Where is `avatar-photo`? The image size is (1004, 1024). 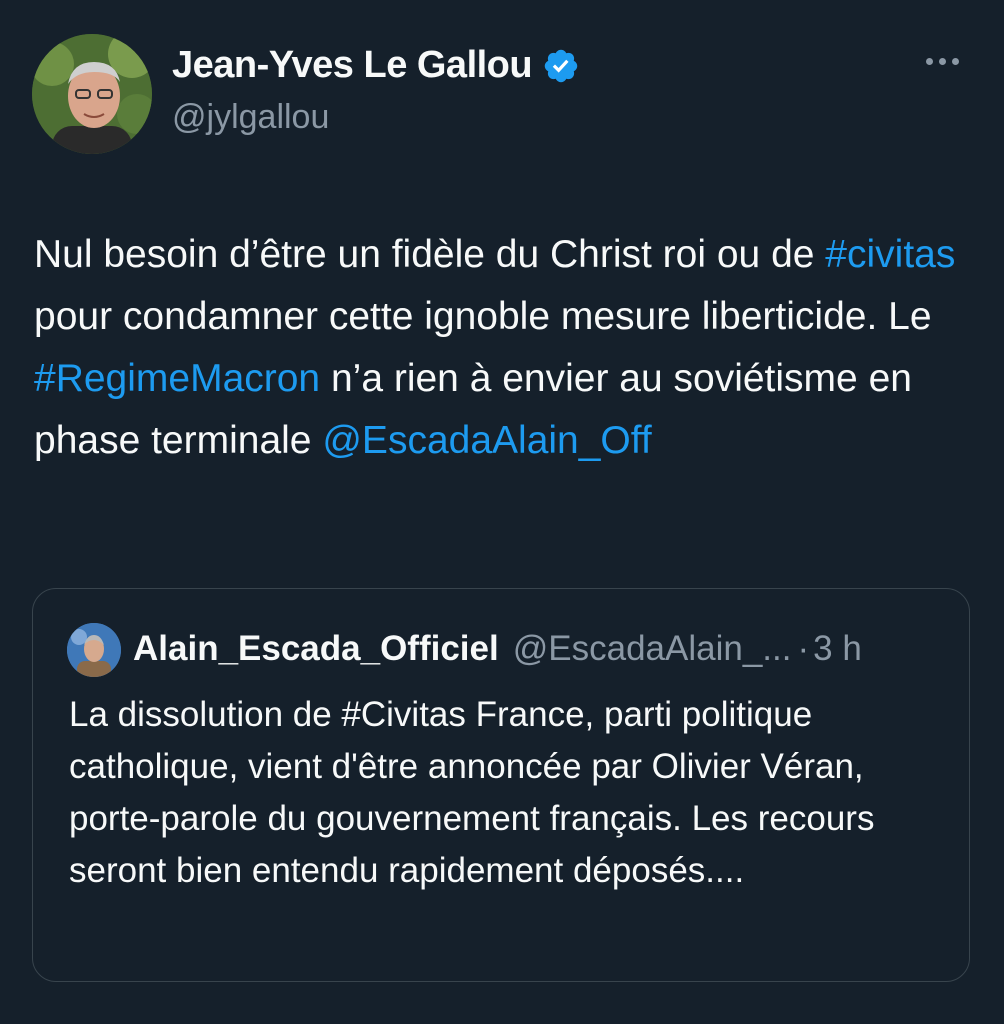
avatar-photo is located at coordinates (92, 94).